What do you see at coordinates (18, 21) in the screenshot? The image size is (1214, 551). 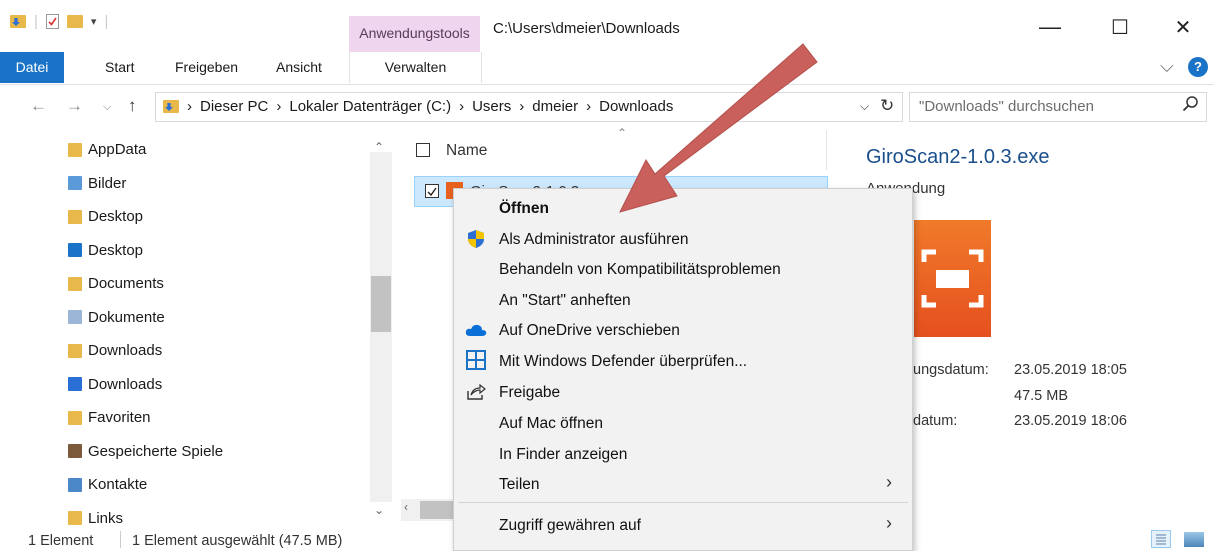 I see `explorer-folder-icon` at bounding box center [18, 21].